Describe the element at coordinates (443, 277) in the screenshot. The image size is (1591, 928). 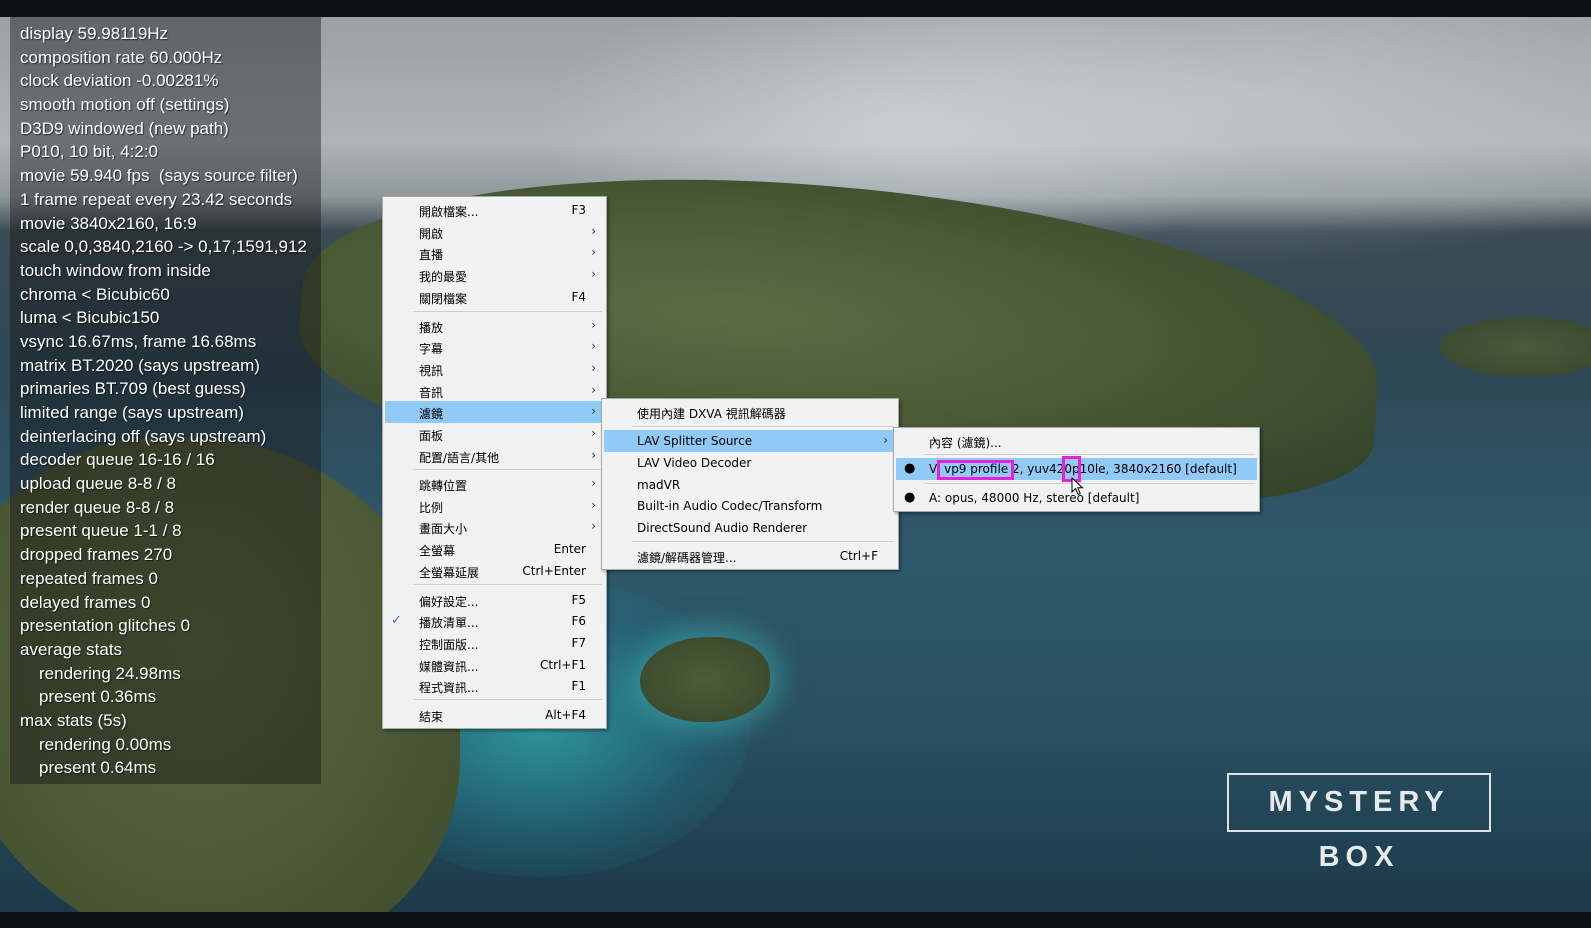
I see `menu-item-label: 我的最愛` at that location.